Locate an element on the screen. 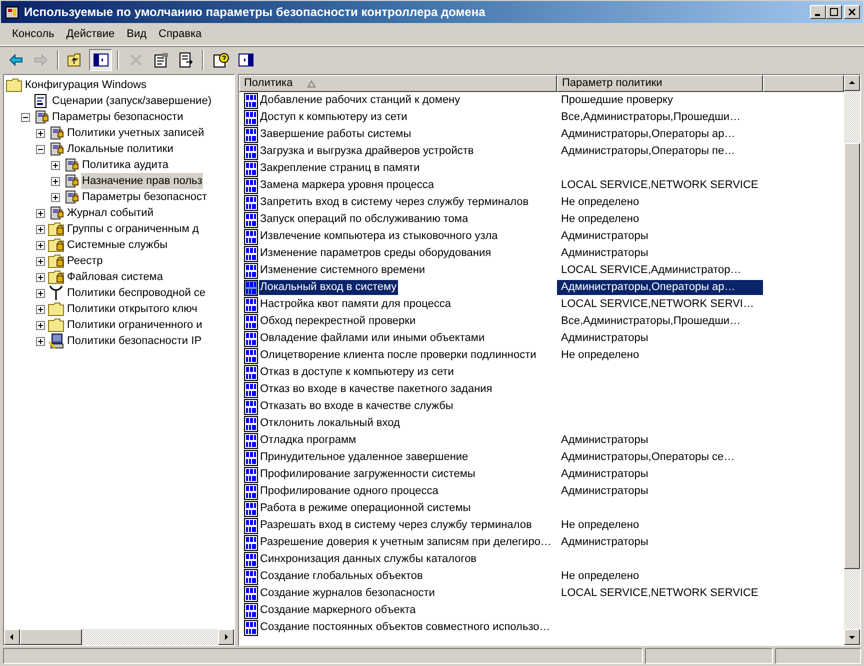 This screenshot has width=864, height=666. table-cell: Олицетворение клиента после проверки подлинности is located at coordinates (398, 355).